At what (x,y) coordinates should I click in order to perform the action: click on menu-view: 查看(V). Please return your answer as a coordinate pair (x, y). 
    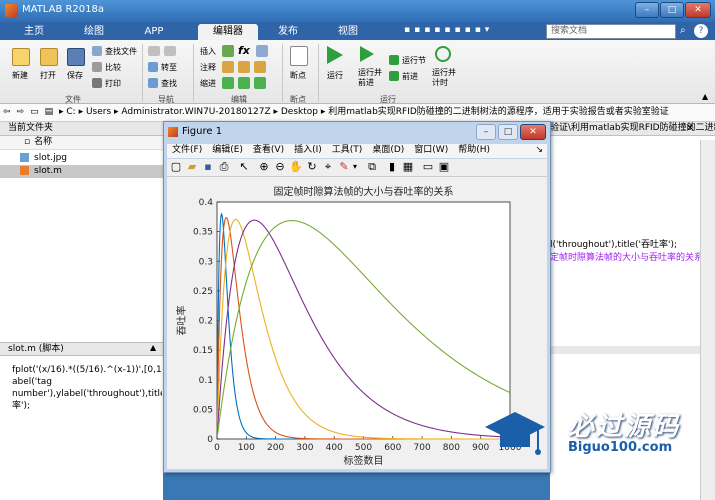
    Looking at the image, I should click on (268, 150).